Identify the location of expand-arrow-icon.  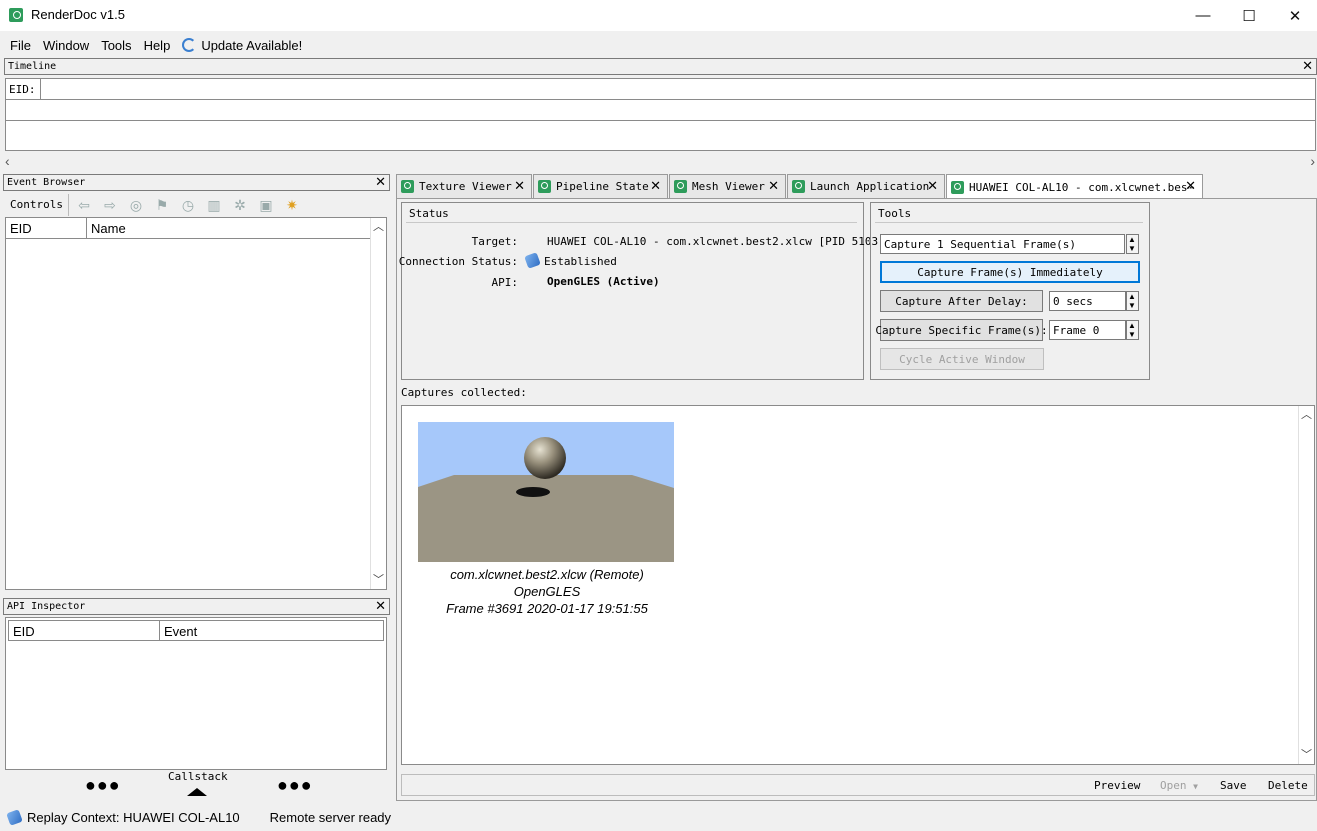
(197, 792).